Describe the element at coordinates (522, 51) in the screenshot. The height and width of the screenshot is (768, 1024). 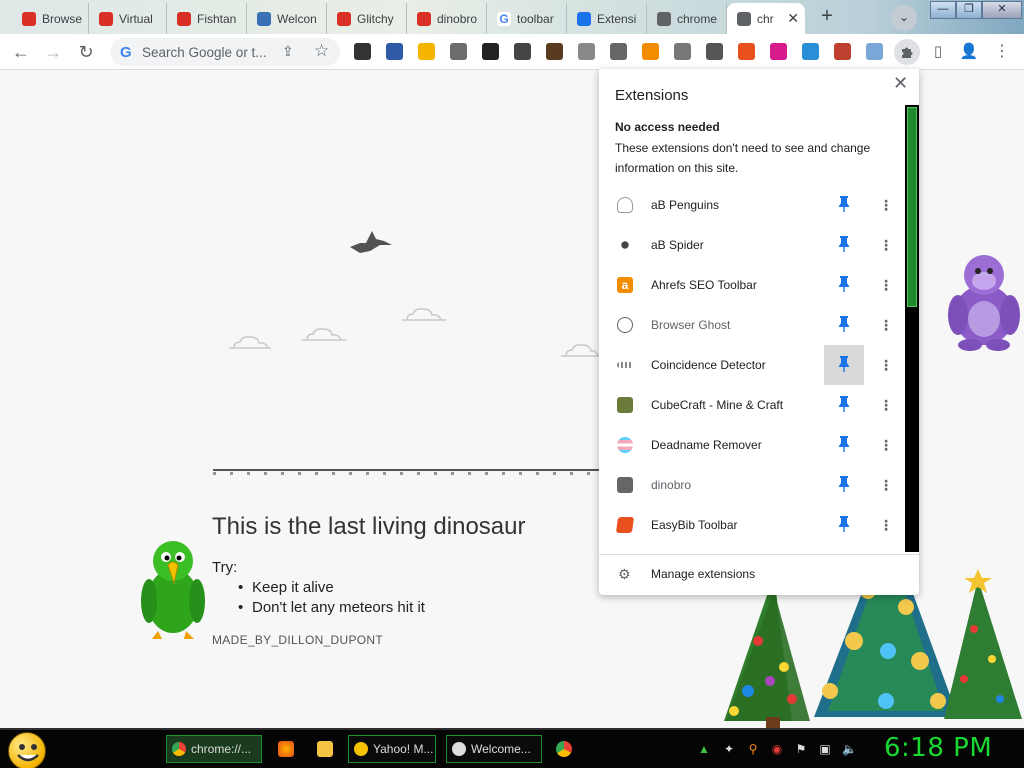
I see `game-icon` at that location.